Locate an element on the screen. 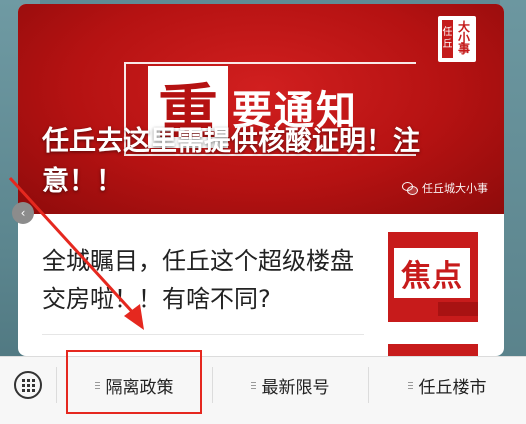 The image size is (526, 424). logo-left-text: 任丘 is located at coordinates (447, 39).